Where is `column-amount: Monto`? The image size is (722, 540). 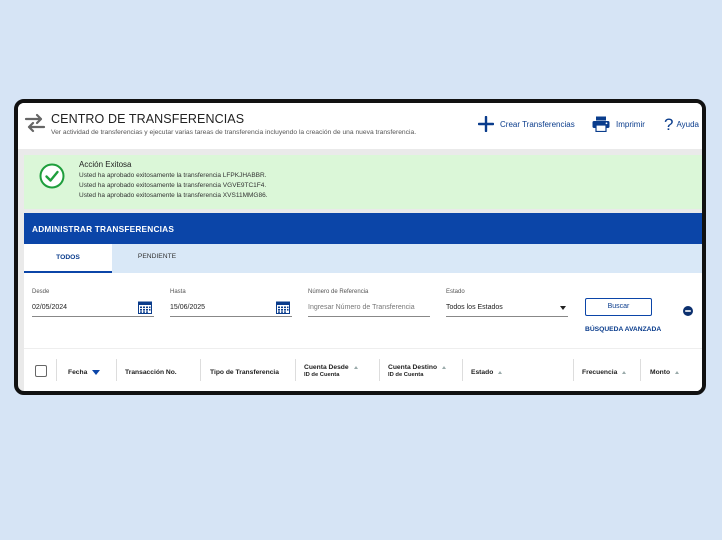
column-amount: Monto is located at coordinates (665, 372).